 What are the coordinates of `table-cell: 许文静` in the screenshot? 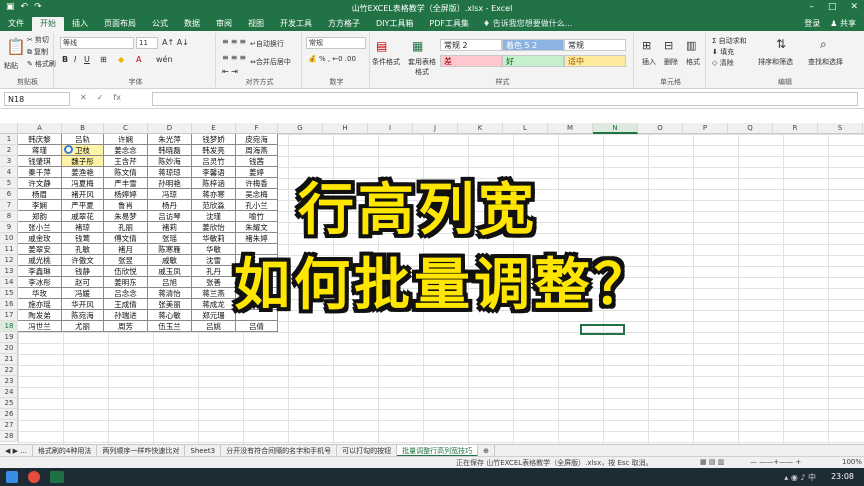 It's located at (40, 183).